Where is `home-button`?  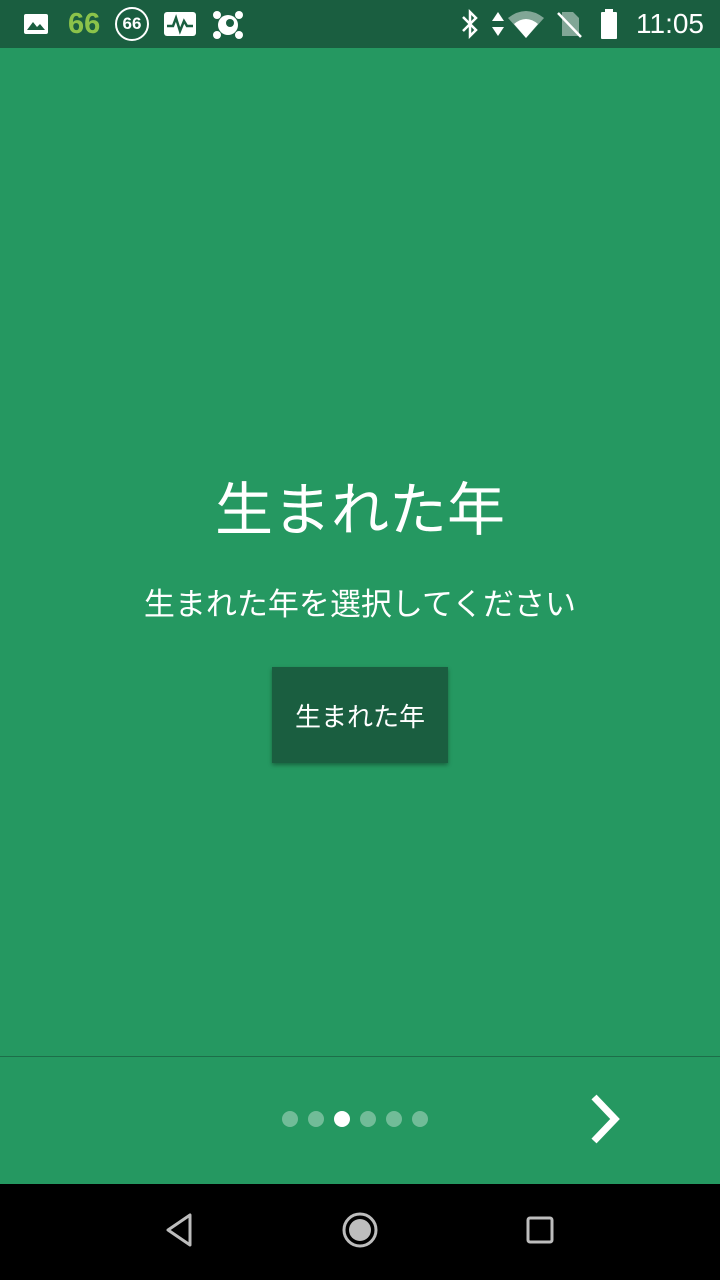
home-button is located at coordinates (360, 1232).